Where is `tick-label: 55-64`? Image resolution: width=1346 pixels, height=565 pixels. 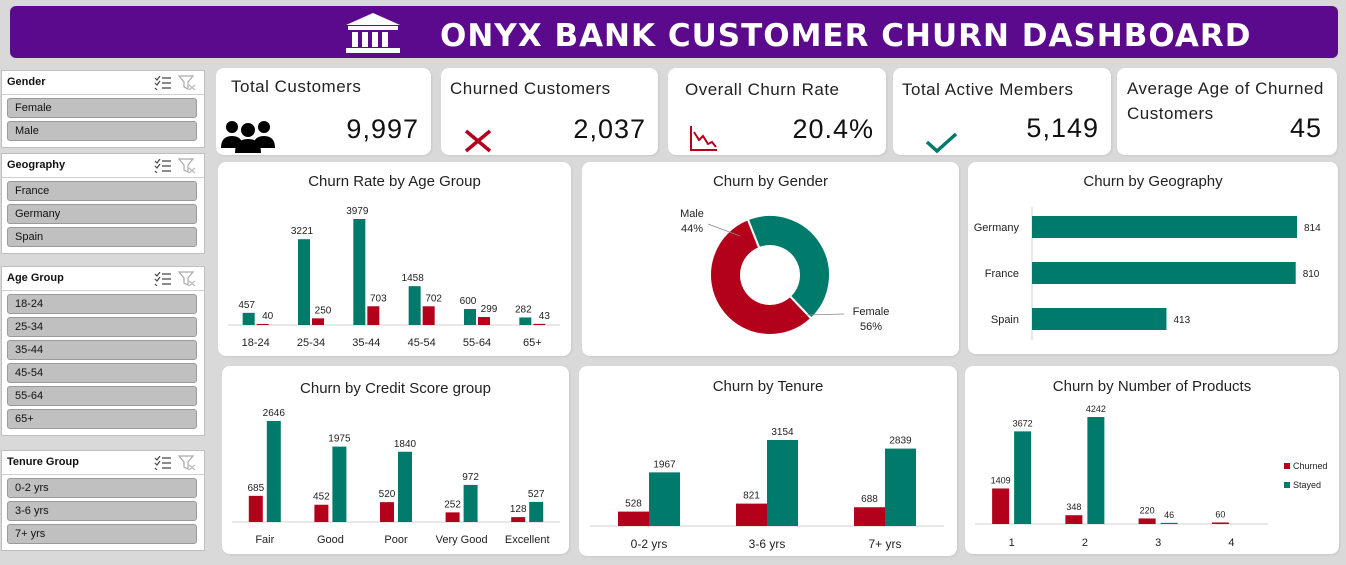 tick-label: 55-64 is located at coordinates (477, 343).